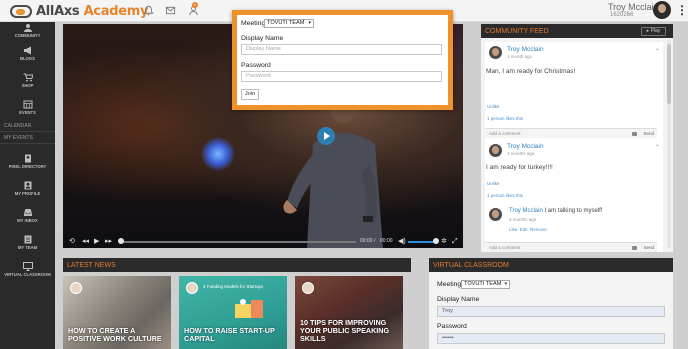 The width and height of the screenshot is (688, 349). I want to click on sidebar-item-pixel-directory: PIXEL DIRECTORY, so click(27, 161).